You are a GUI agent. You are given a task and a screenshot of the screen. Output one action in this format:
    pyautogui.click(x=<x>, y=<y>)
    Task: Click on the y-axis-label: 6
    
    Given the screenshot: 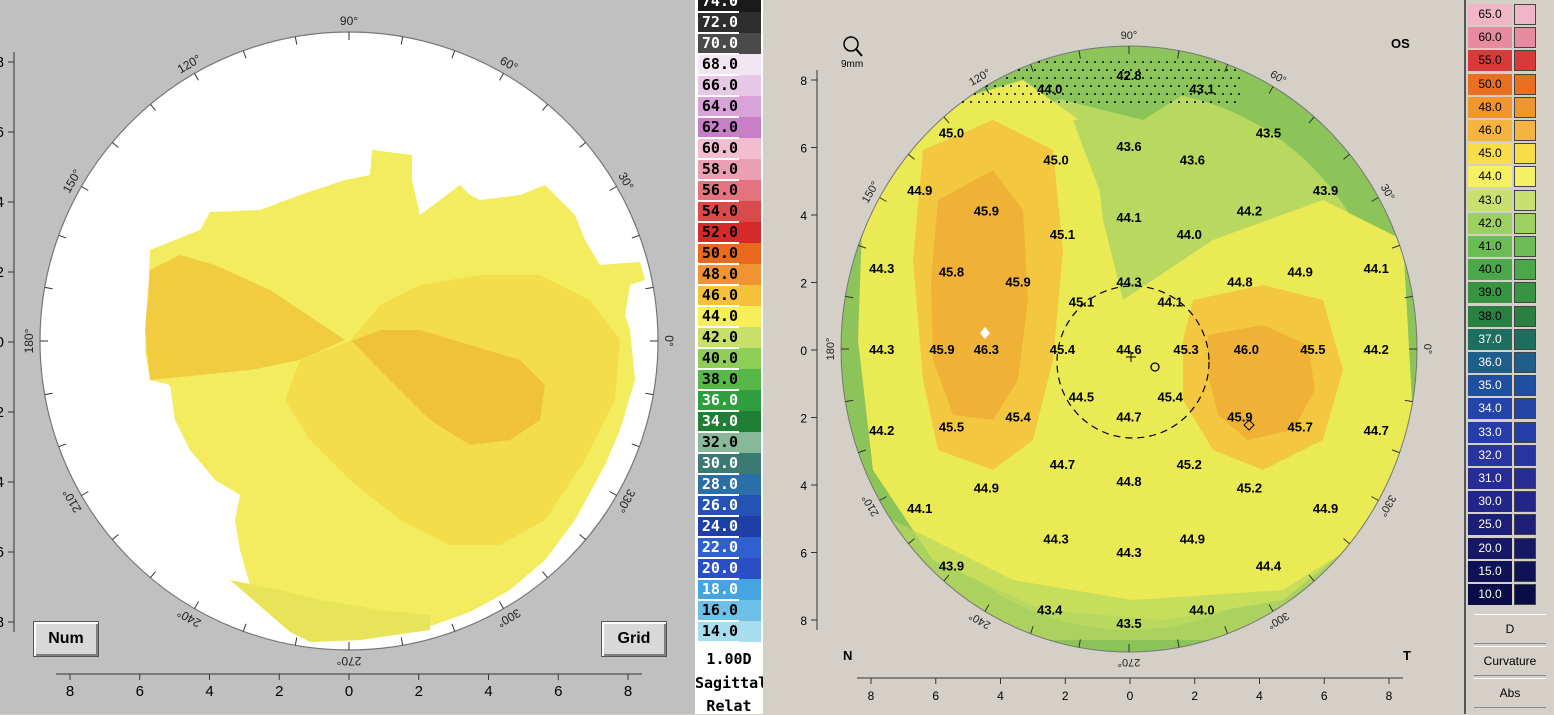 What is the action you would take?
    pyautogui.click(x=803, y=149)
    